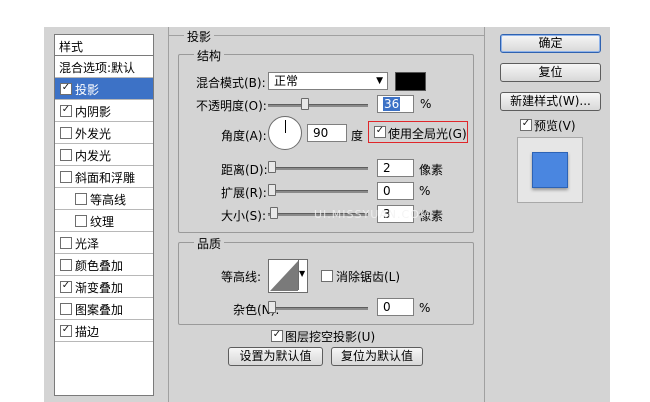 The image size is (650, 402). I want to click on size-label: 大小(S):, so click(244, 216).